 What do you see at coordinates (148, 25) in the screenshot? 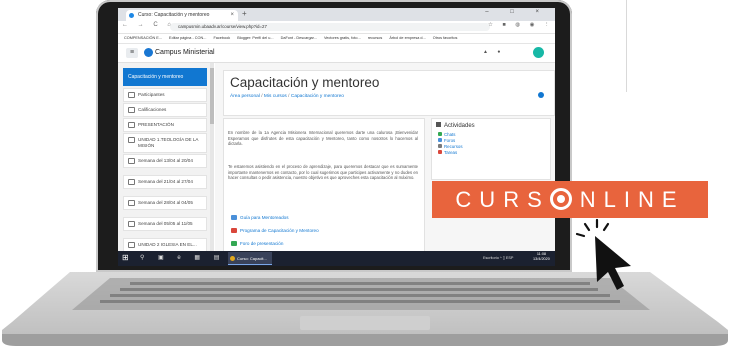
I see `navigation-buttons: ← → C ⌂` at bounding box center [148, 25].